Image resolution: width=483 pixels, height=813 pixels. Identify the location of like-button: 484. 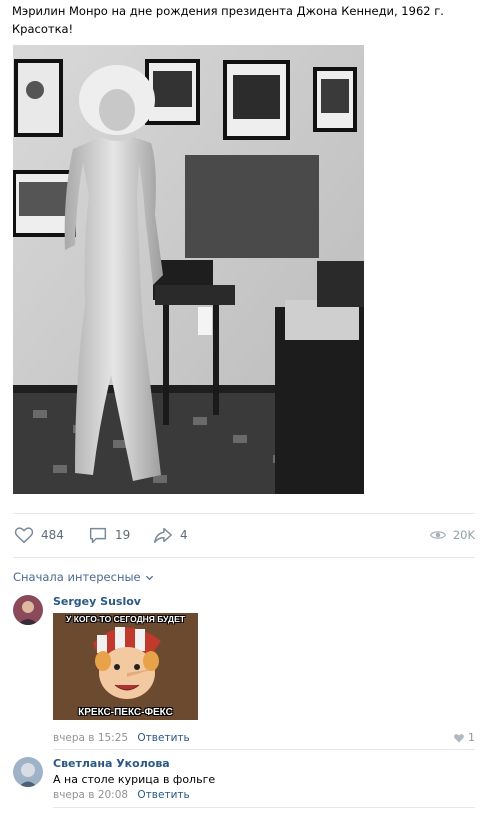
(38, 535).